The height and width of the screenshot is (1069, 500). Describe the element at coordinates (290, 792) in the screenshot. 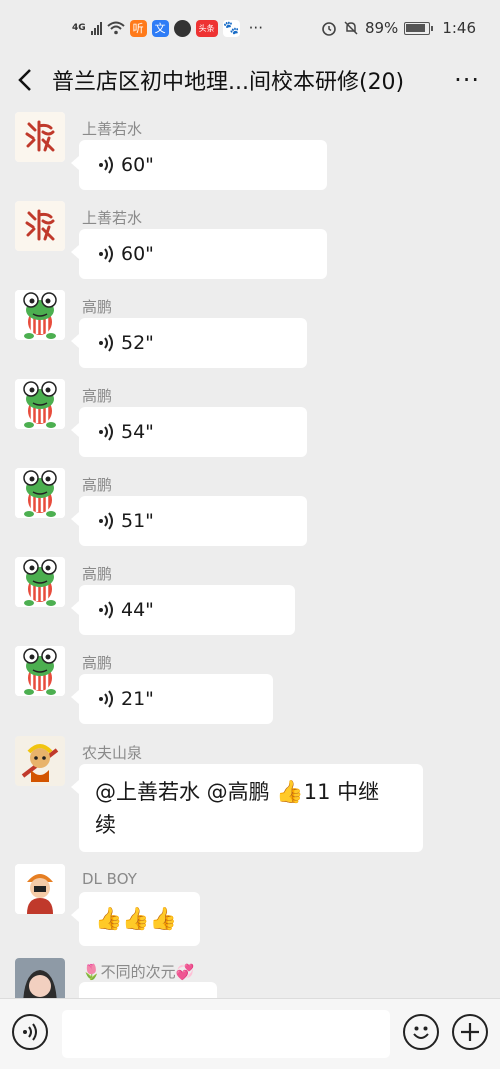

I see `thumbs-up-emoji: 👍` at that location.